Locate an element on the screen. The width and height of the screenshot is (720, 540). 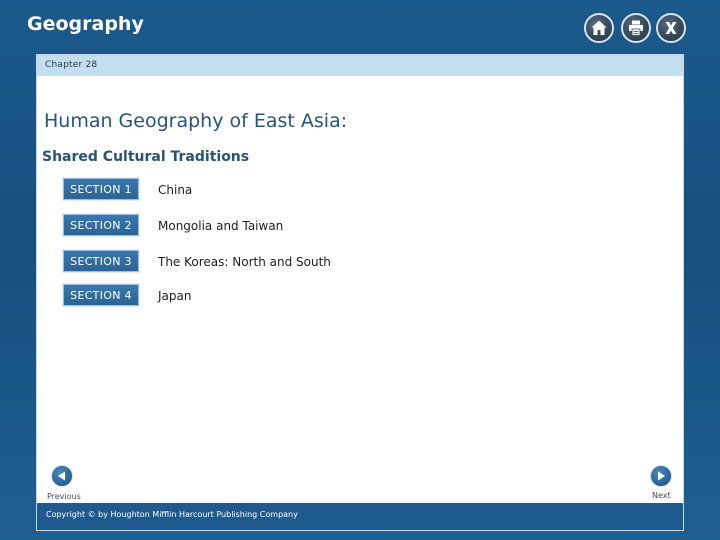
section-3-button: SECTION 3 is located at coordinates (101, 261).